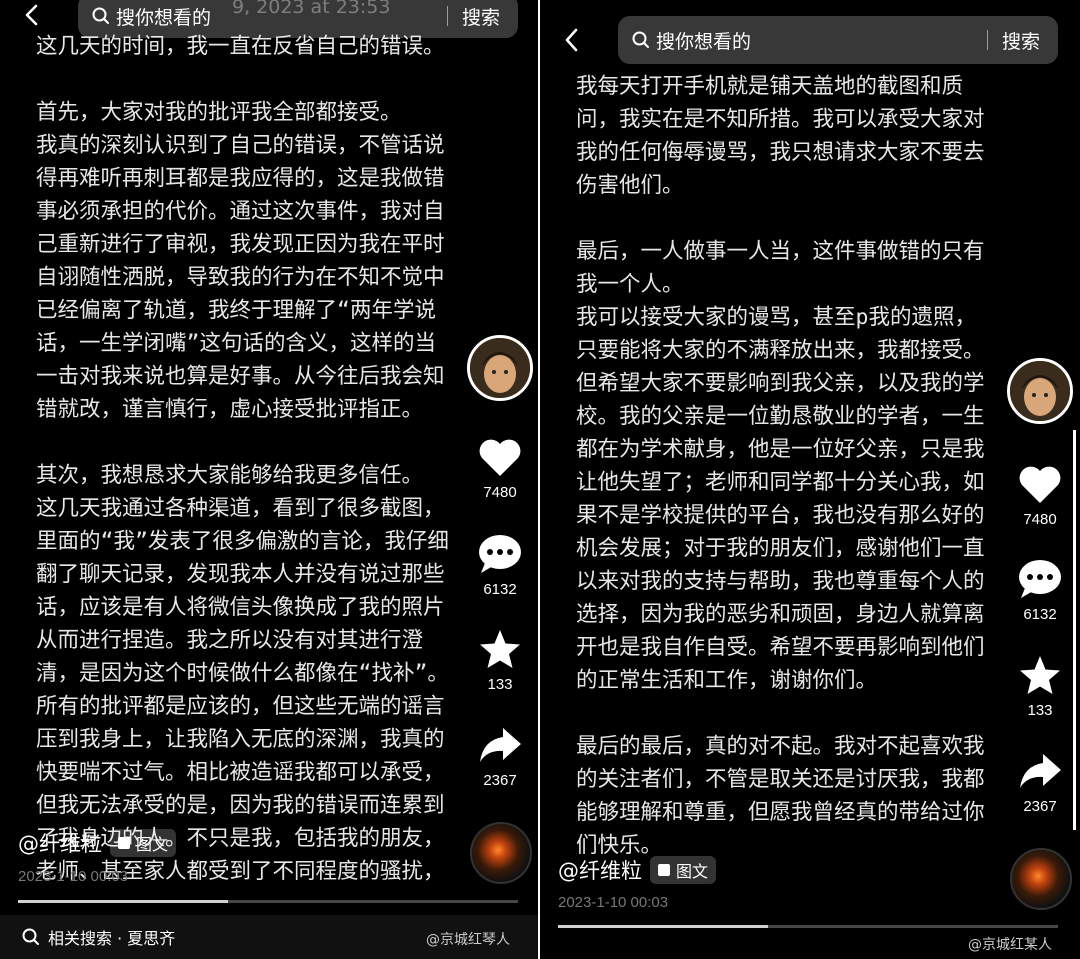  I want to click on related-search: 相关搜索 · 夏思齐, so click(98, 937).